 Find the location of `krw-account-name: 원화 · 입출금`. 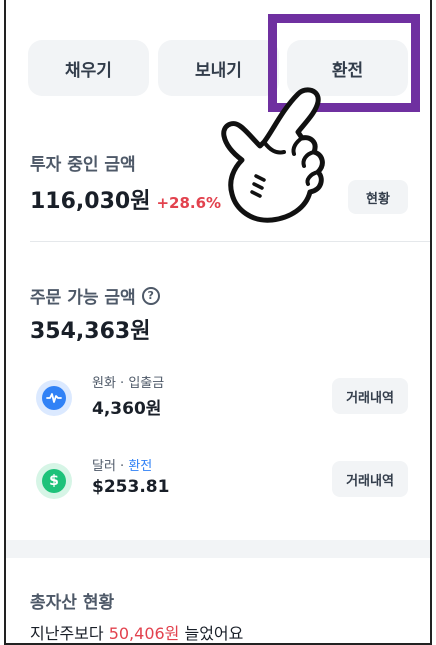

krw-account-name: 원화 · 입출금 is located at coordinates (128, 383).